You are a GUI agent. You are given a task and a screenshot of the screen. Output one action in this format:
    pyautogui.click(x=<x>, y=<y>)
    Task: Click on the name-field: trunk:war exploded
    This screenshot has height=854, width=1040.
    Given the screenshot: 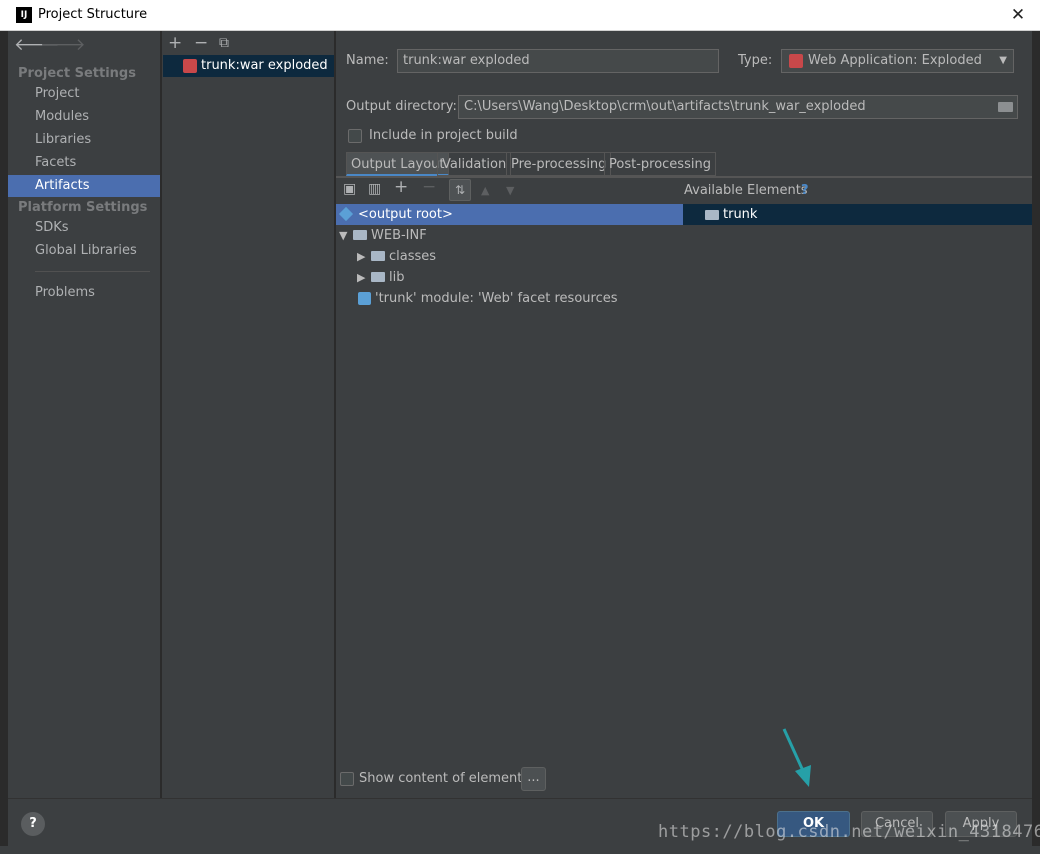 What is the action you would take?
    pyautogui.click(x=558, y=61)
    